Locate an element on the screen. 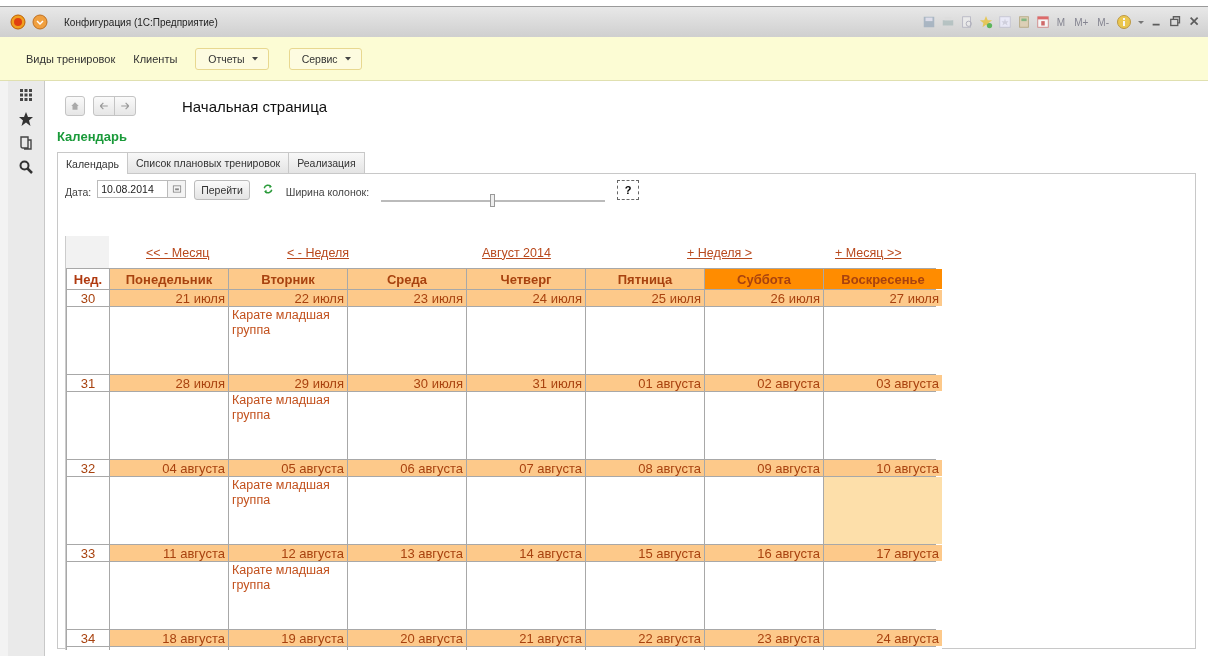  week-number: 32 is located at coordinates (88, 468).